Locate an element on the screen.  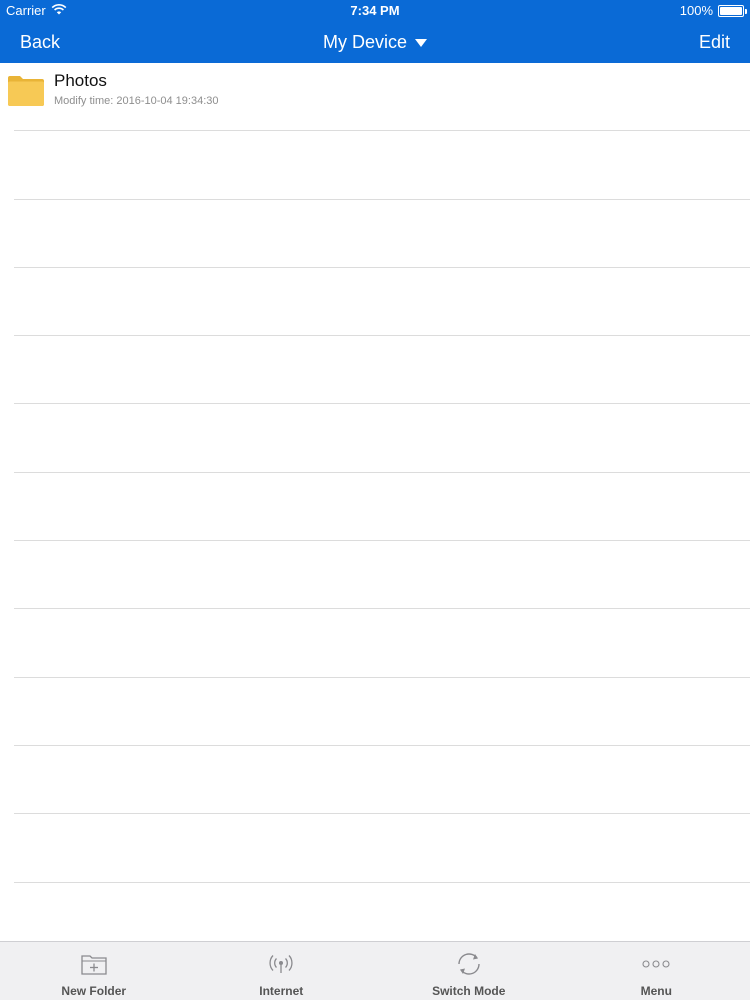
tab-internet: Internet is located at coordinates (282, 971).